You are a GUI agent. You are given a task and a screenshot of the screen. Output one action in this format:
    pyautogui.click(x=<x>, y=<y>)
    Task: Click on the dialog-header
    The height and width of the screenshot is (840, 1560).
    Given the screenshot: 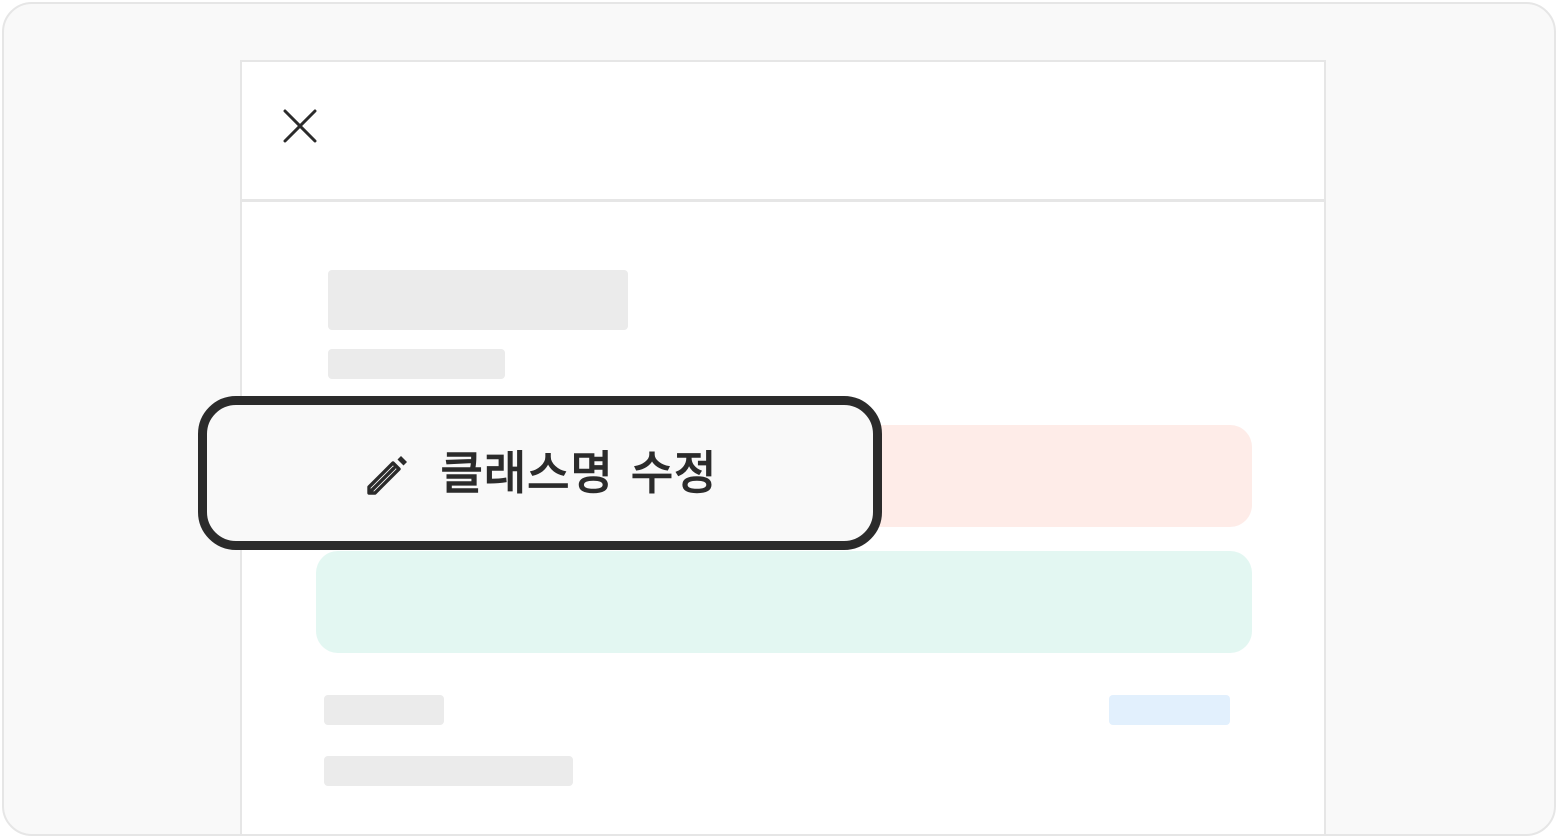 What is the action you would take?
    pyautogui.click(x=783, y=132)
    